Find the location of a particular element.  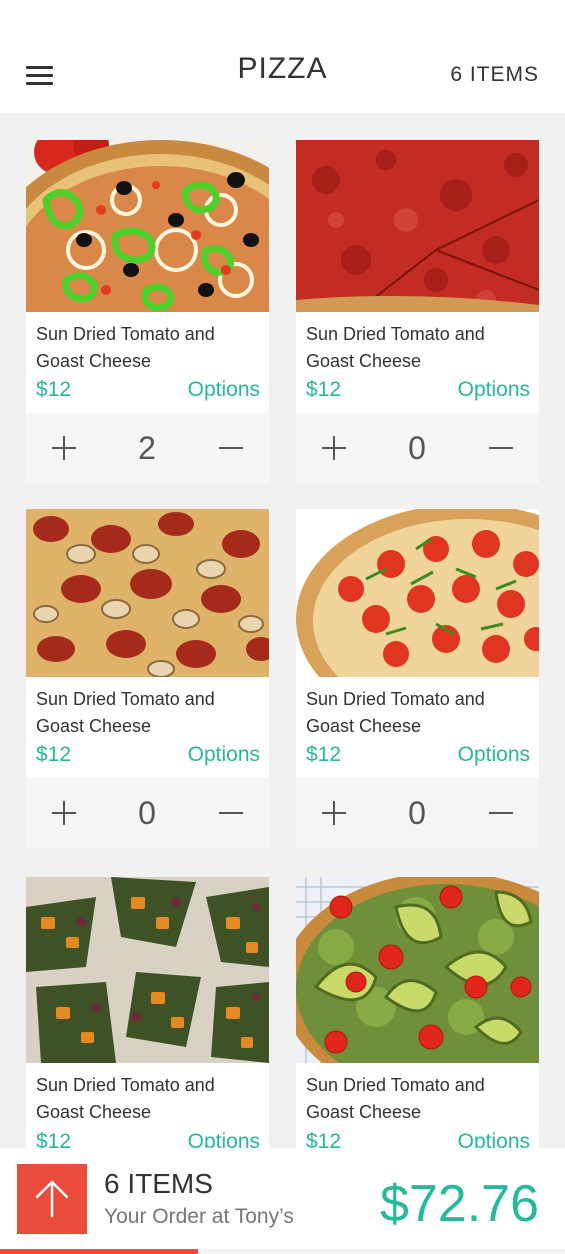

order-progress-track is located at coordinates (282, 1251).